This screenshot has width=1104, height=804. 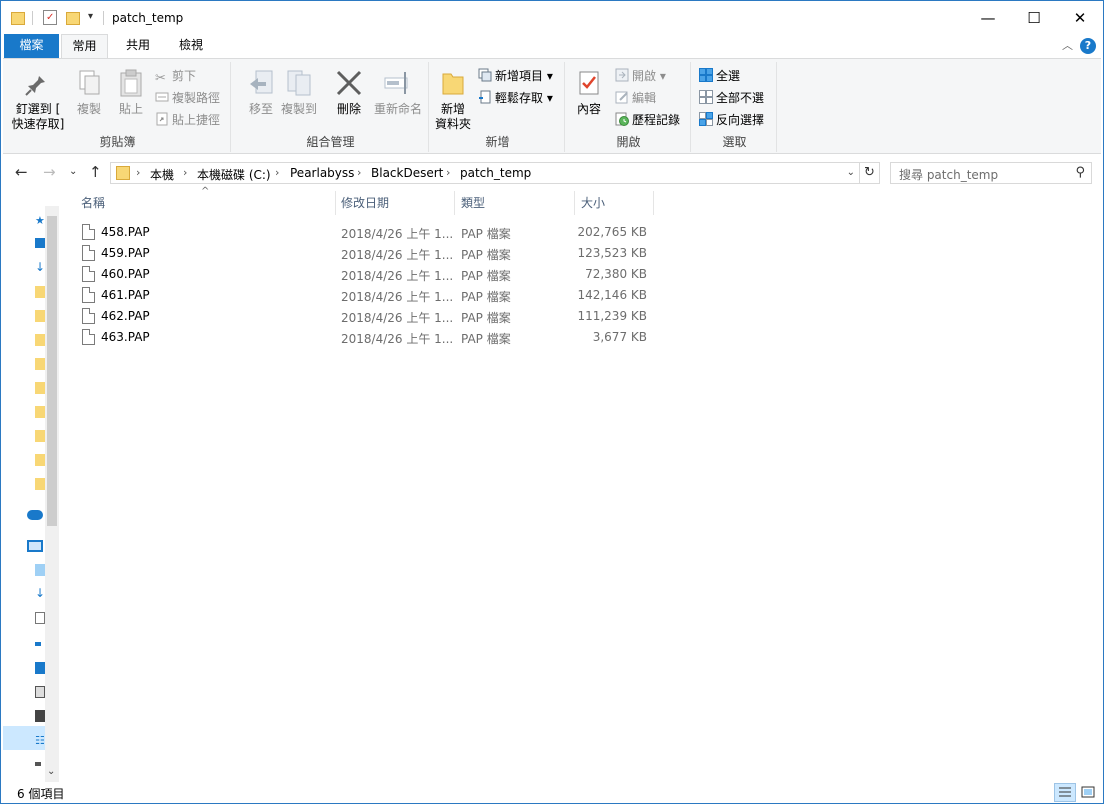 I want to click on maximize-button: ☐, so click(x=1034, y=17).